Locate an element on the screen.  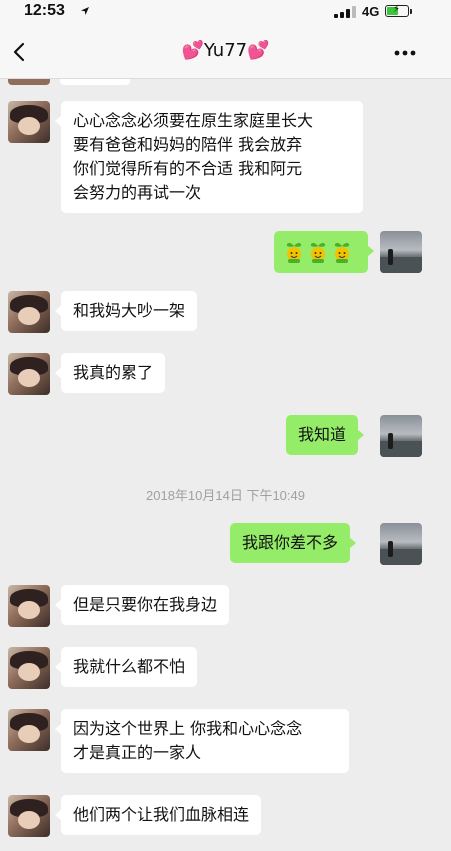
battery-icon: ⚡ is located at coordinates (397, 10).